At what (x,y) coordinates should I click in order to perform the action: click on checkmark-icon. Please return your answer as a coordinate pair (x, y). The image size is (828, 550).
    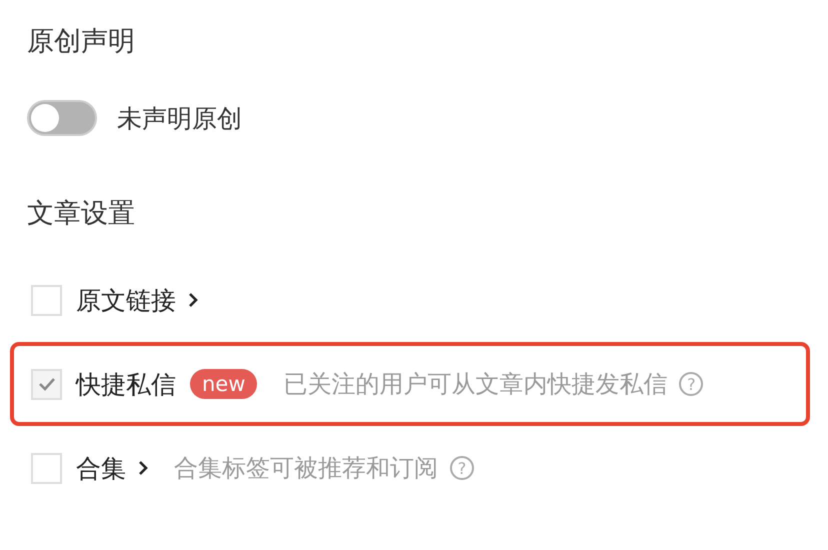
    Looking at the image, I should click on (47, 384).